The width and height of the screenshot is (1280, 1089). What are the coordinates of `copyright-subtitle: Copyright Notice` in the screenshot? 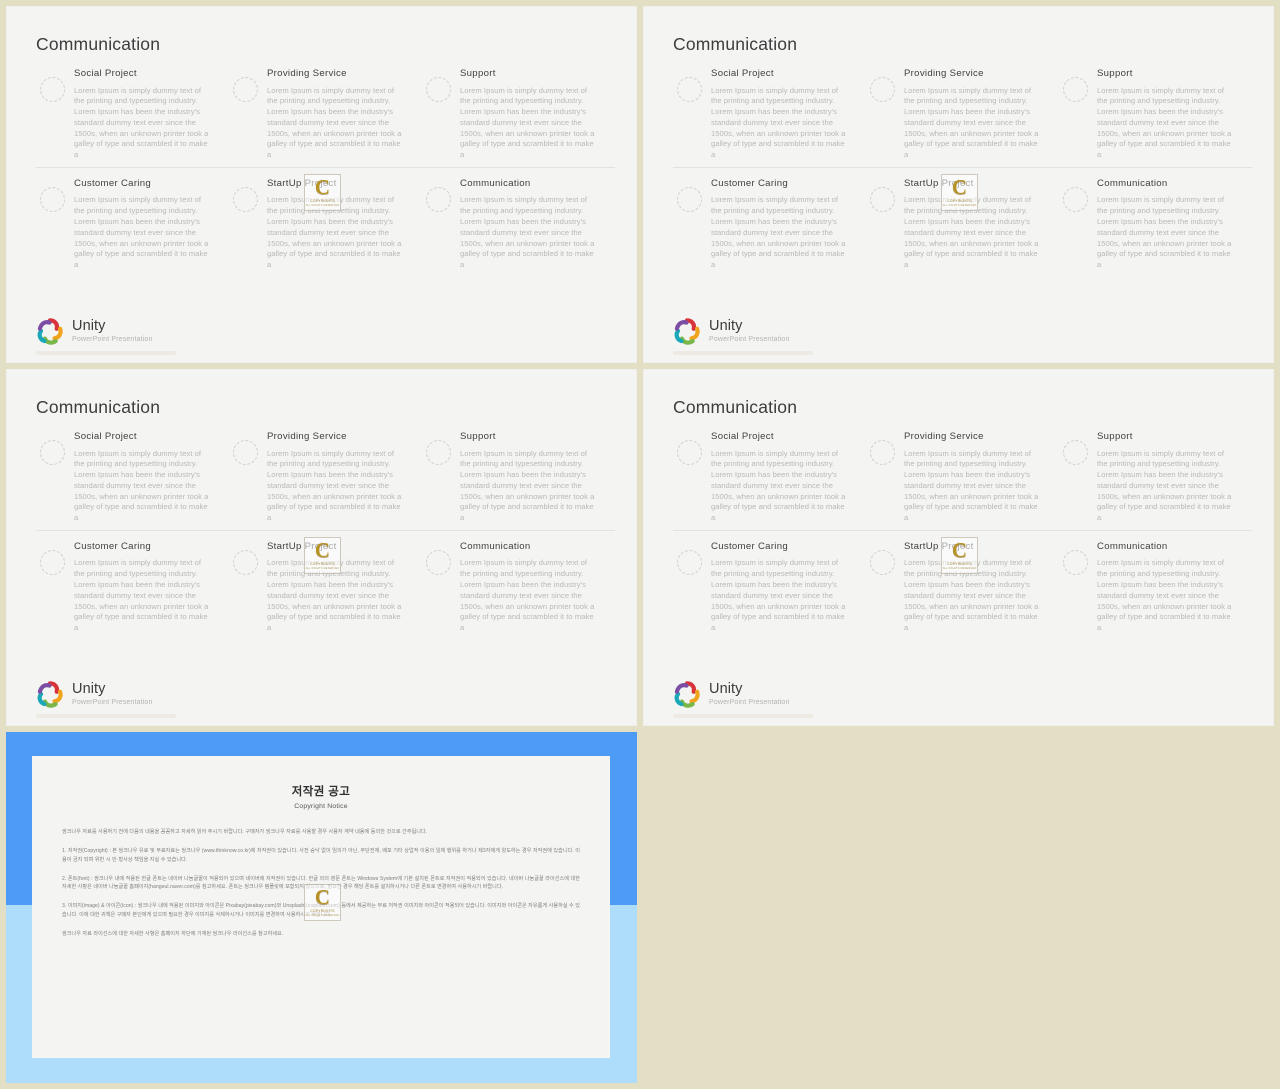 It's located at (321, 806).